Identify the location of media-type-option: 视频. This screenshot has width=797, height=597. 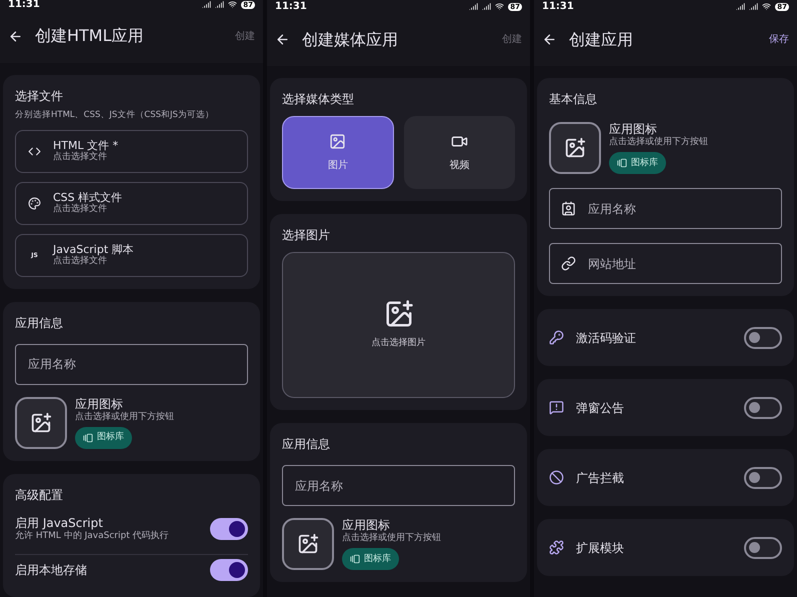
(459, 152).